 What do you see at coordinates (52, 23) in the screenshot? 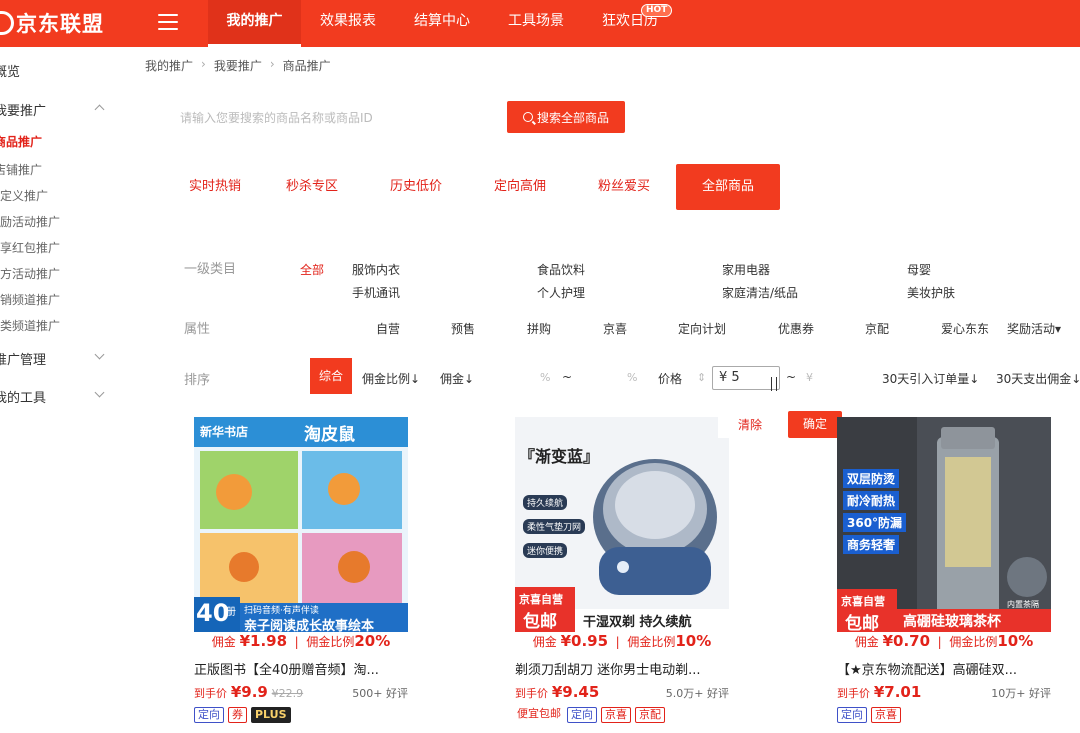
I see `jd-union-logo: 京东联盟` at bounding box center [52, 23].